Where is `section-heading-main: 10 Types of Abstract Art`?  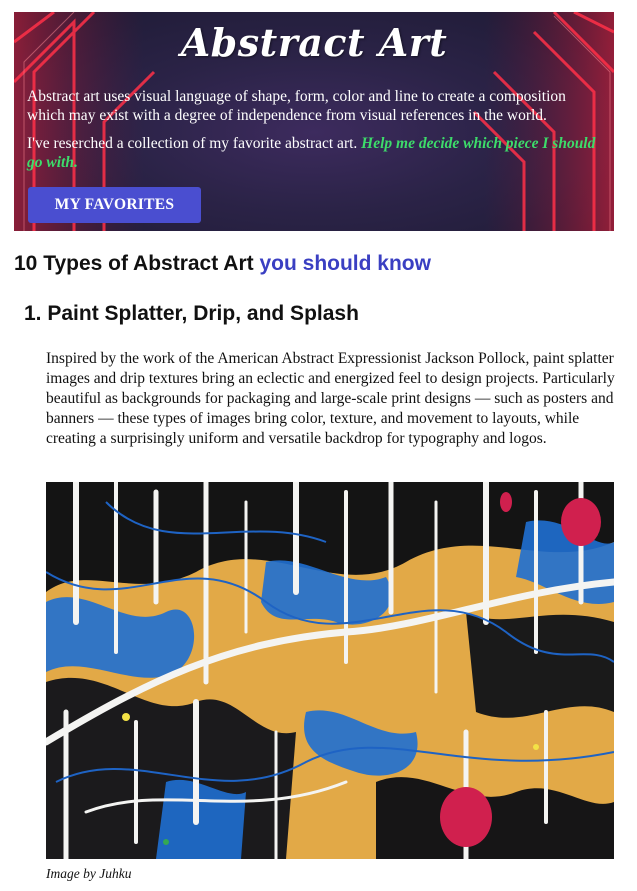
section-heading-main: 10 Types of Abstract Art is located at coordinates (134, 263).